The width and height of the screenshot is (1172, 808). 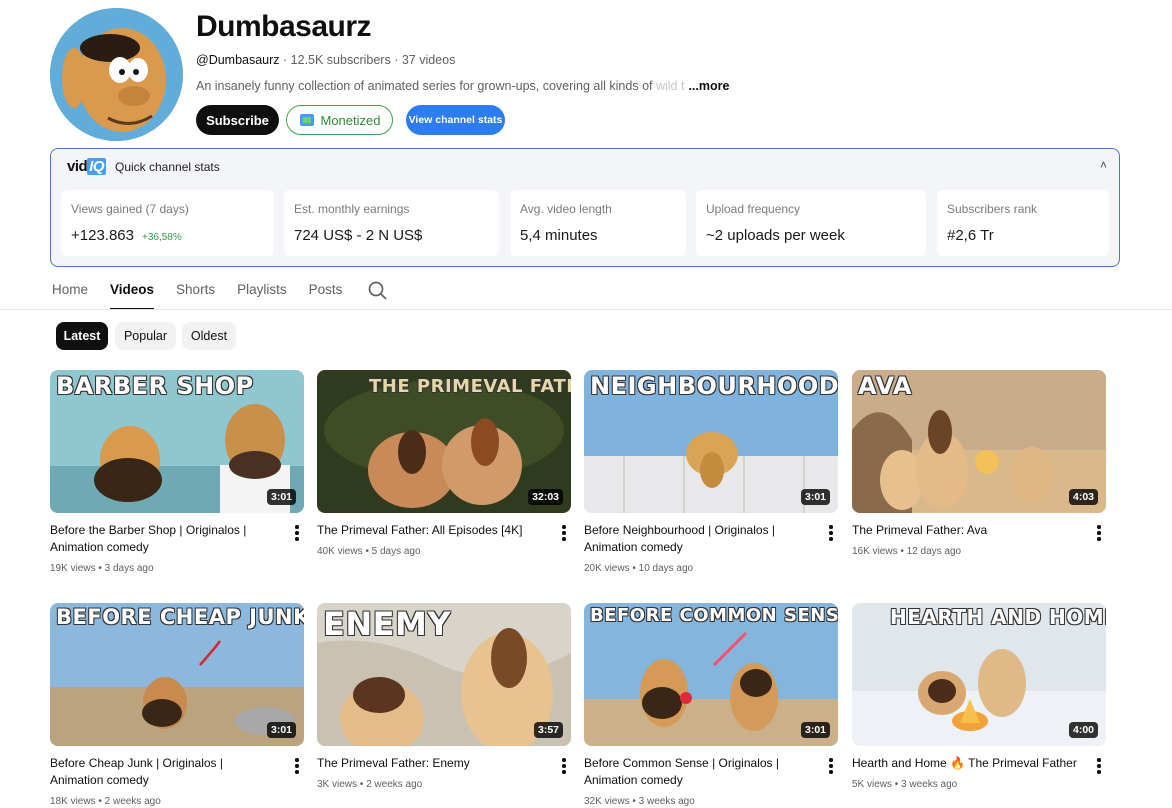 I want to click on channel-stats: · 12.5K subscribers · 37 videos, so click(x=367, y=60).